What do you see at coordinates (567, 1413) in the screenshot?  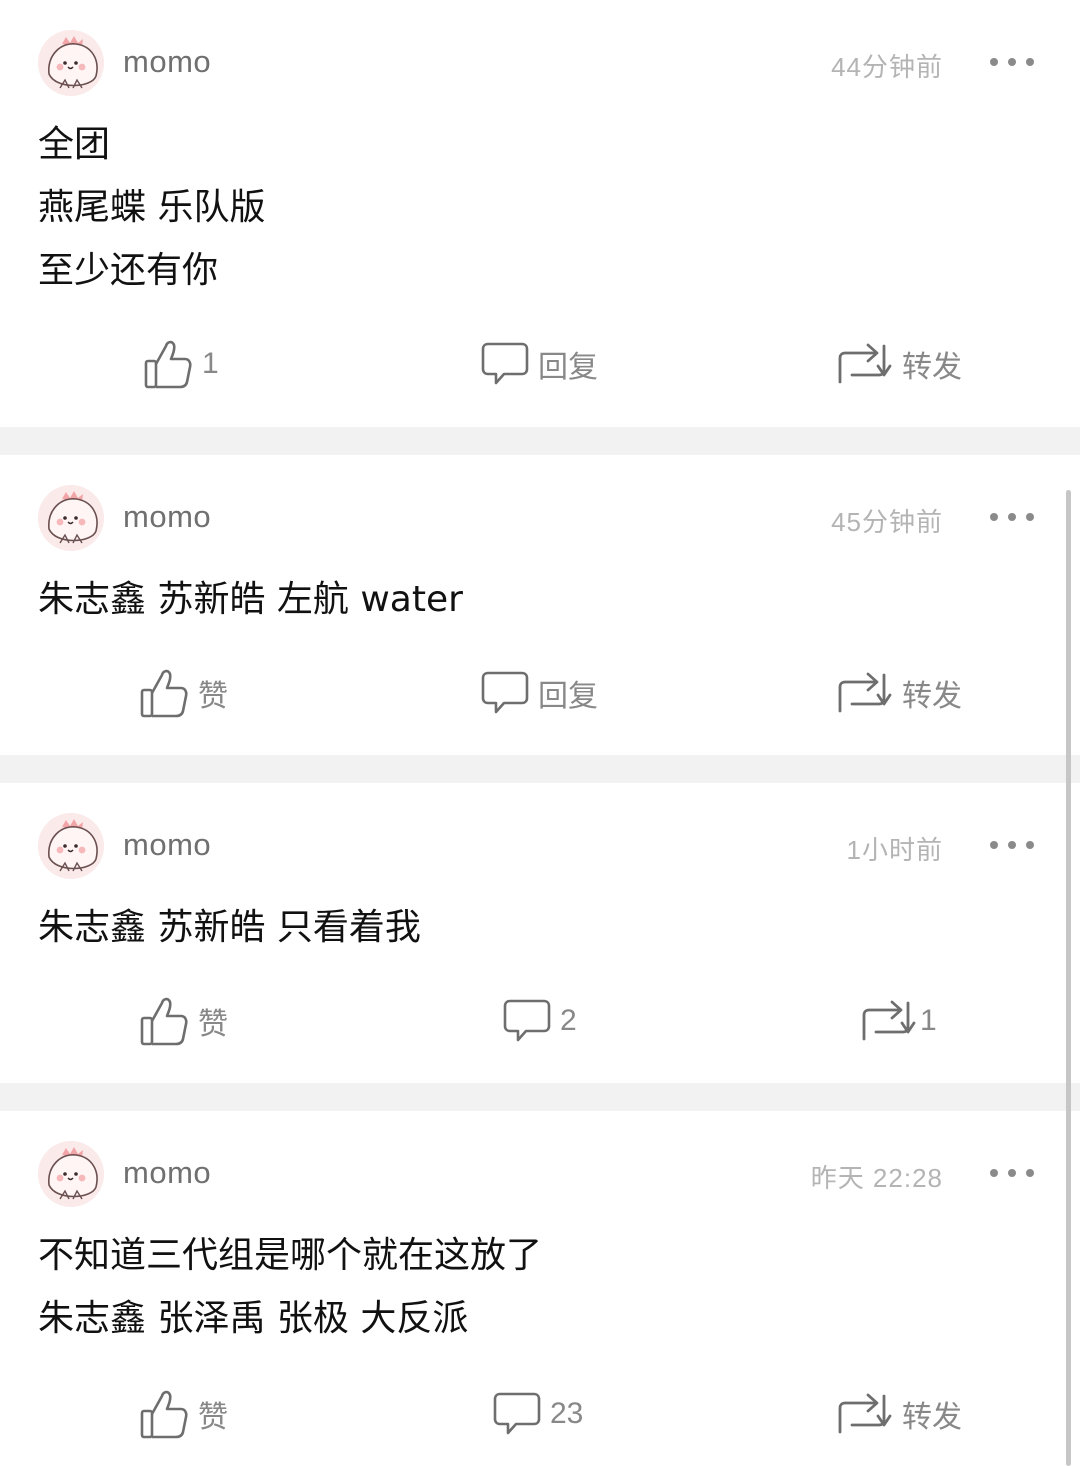 I see `reply-count: 23` at bounding box center [567, 1413].